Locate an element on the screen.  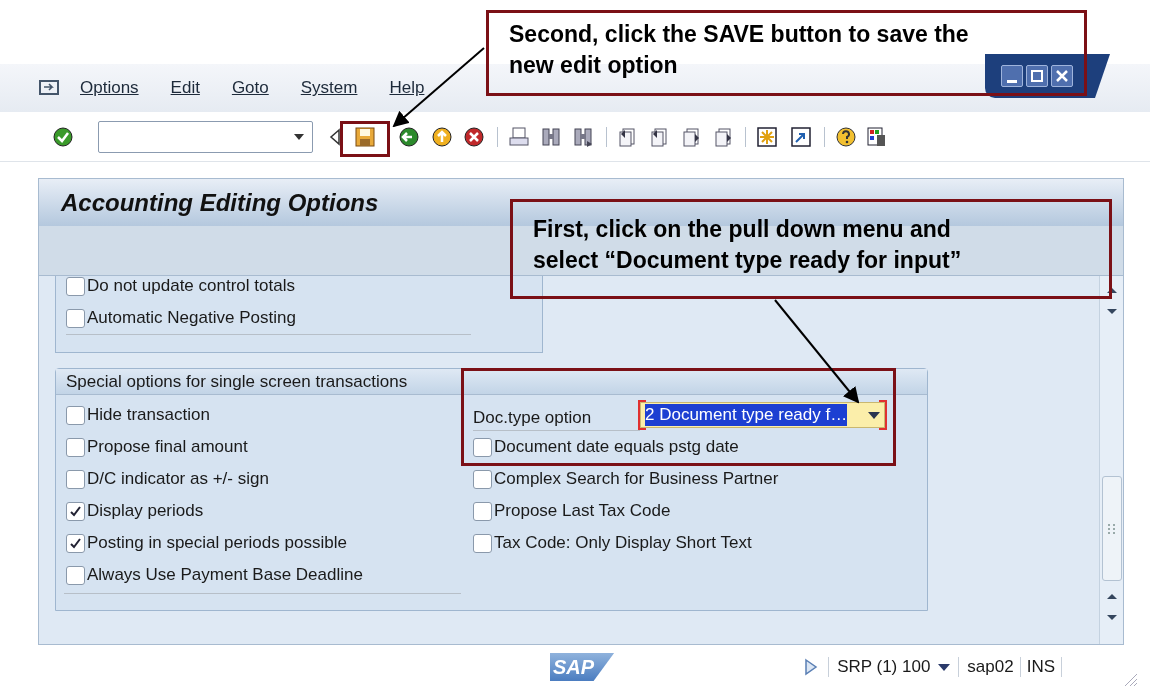
checkbox-label: Always Use Payment Base Deadline is located at coordinates (225, 575).